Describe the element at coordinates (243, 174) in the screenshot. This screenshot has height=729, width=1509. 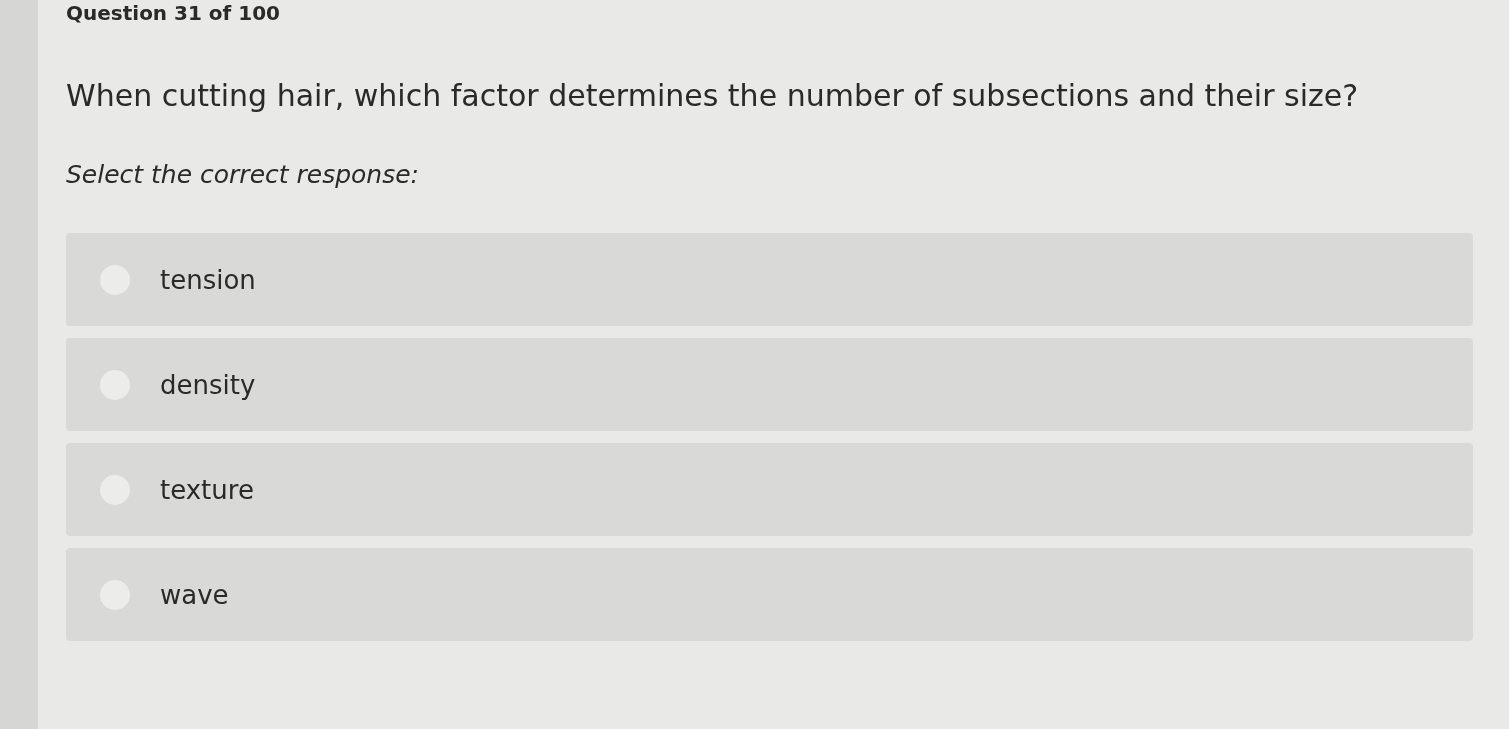
I see `instruction-text: Select the correct response:` at that location.